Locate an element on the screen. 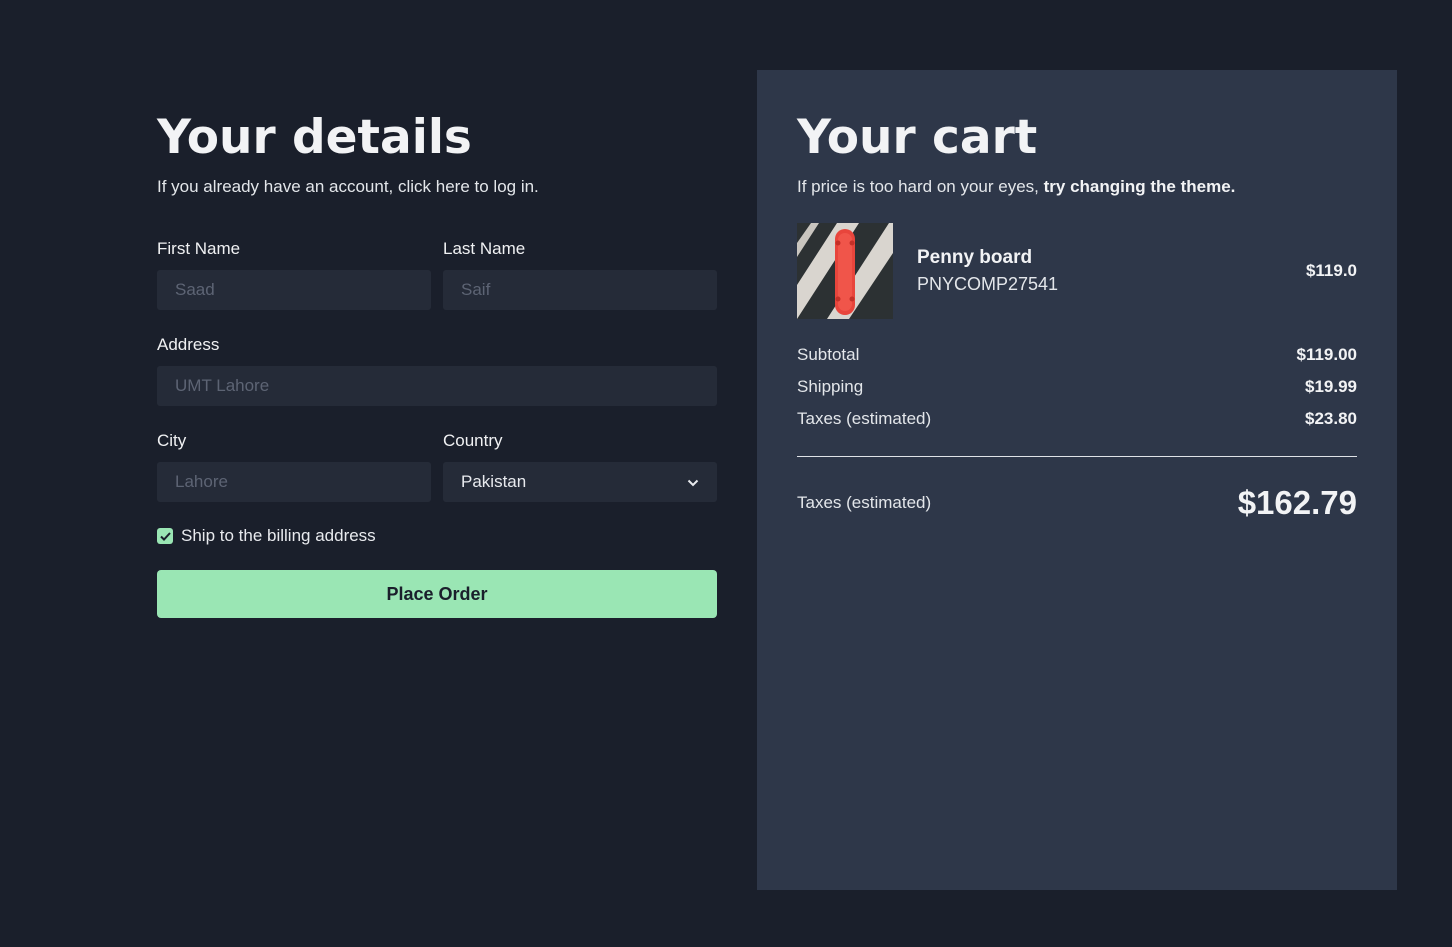 This screenshot has height=947, width=1452. country-field: Country Pakistan is located at coordinates (580, 466).